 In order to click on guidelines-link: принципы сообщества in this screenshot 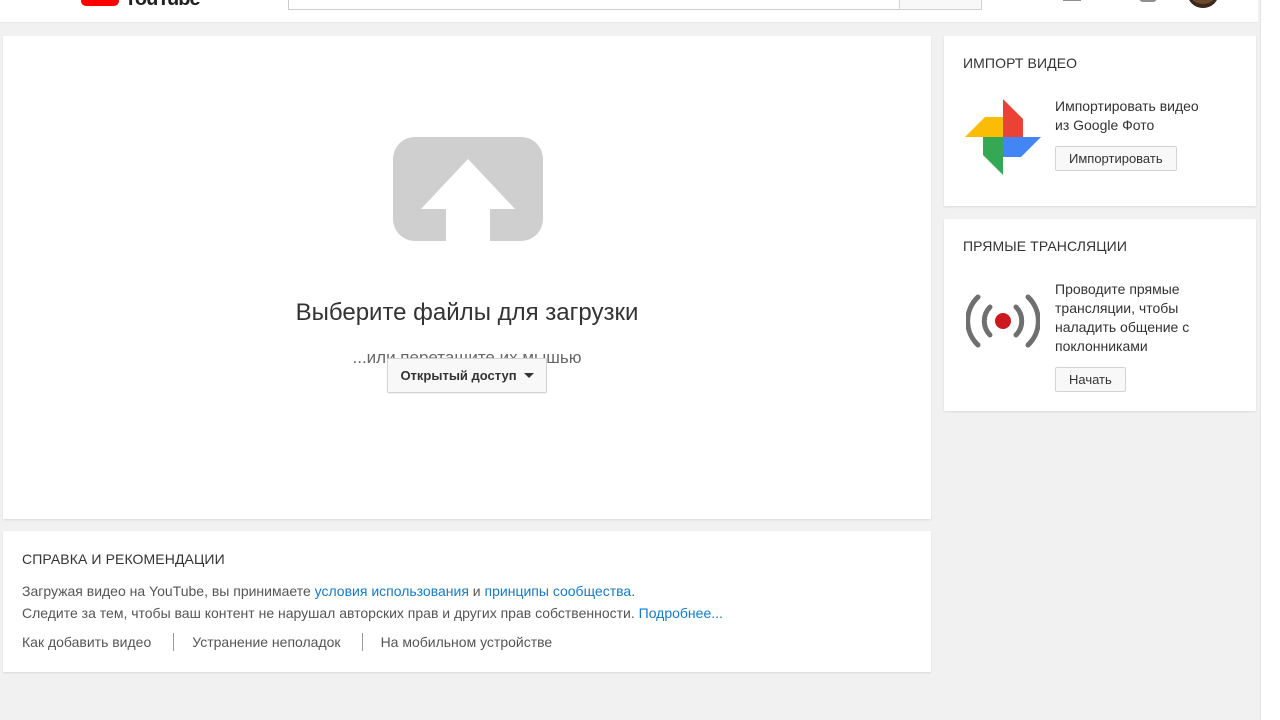, I will do `click(558, 591)`.